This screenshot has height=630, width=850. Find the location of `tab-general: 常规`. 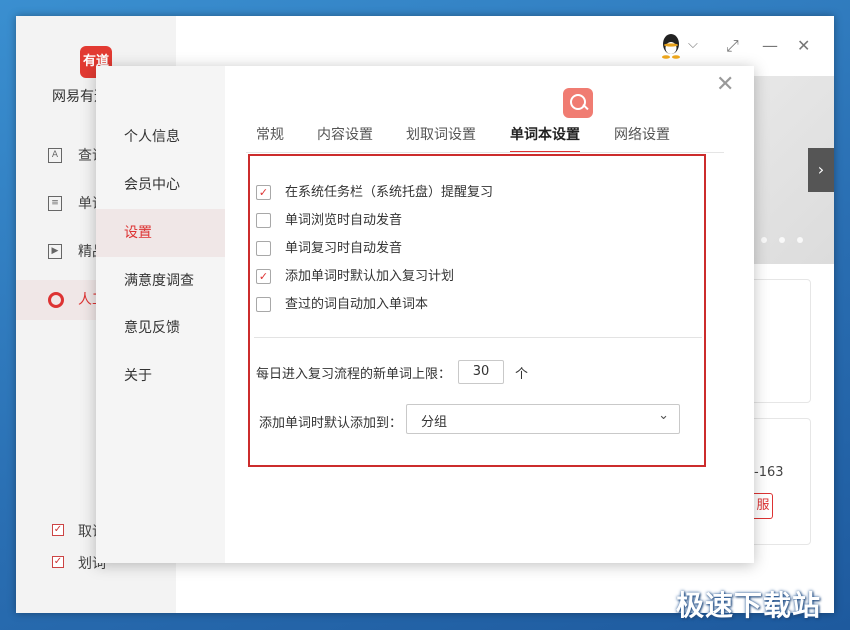

tab-general: 常规 is located at coordinates (270, 137).